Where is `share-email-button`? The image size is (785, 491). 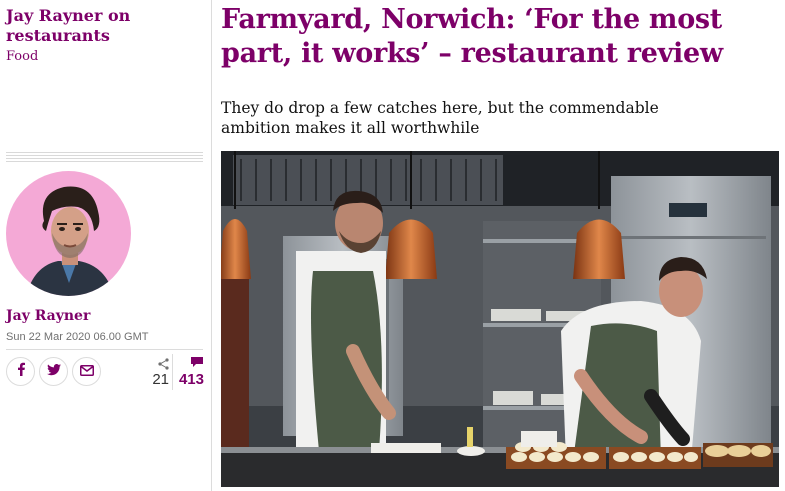
share-email-button is located at coordinates (86, 371).